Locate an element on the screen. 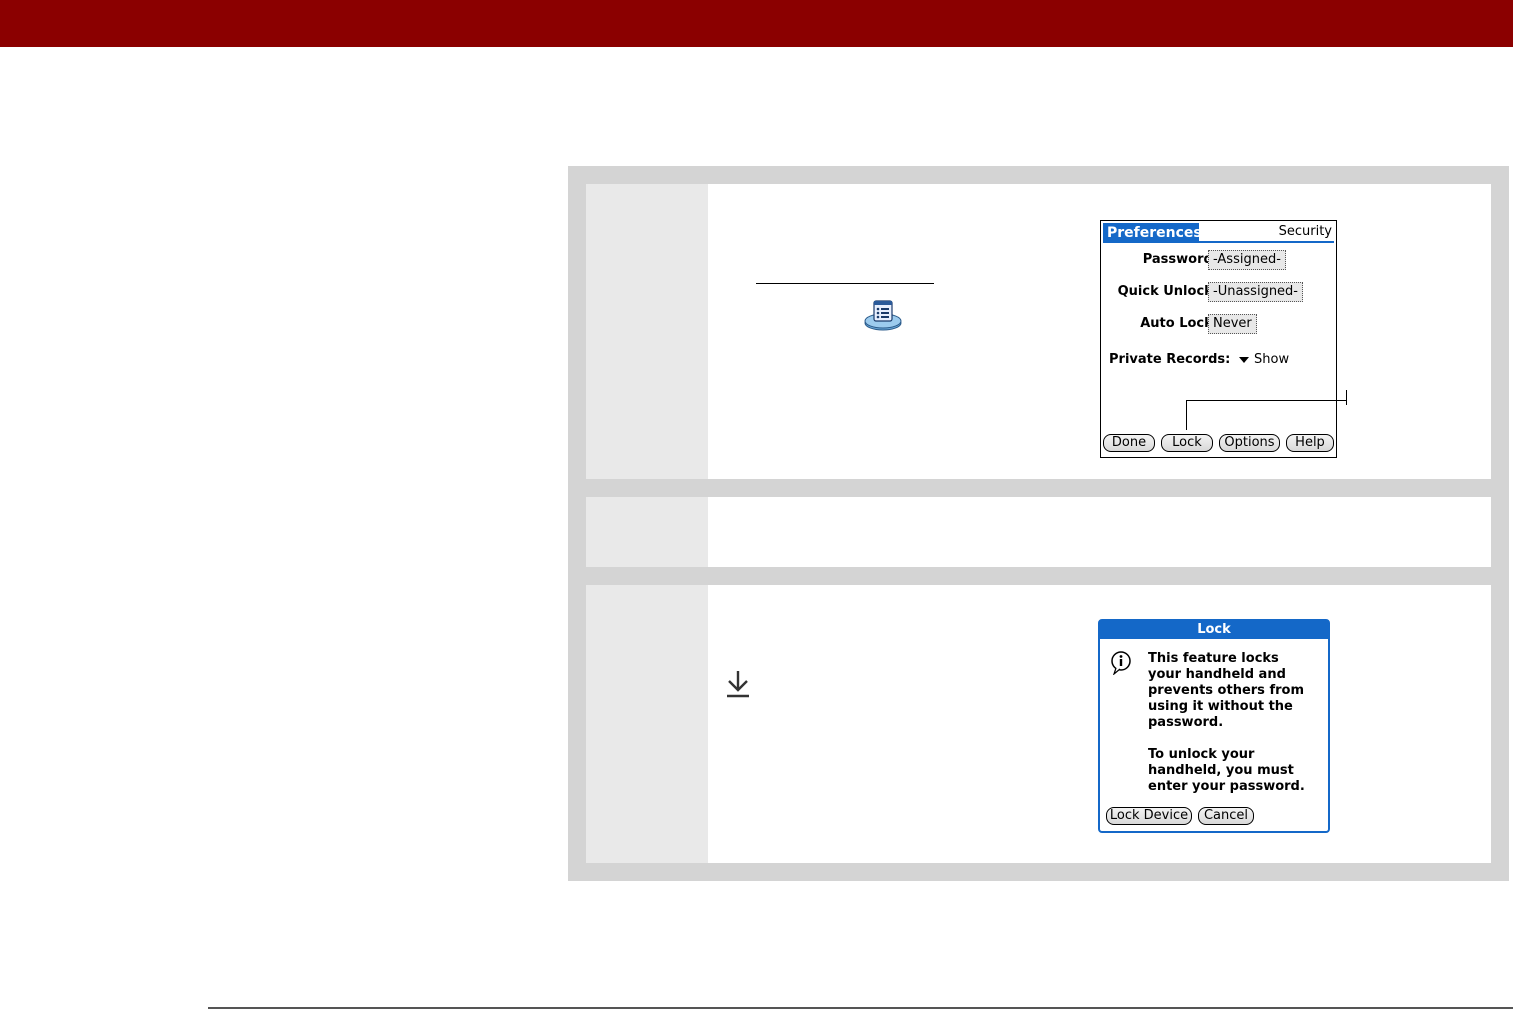  message-line: This feature locks is located at coordinates (1213, 658).